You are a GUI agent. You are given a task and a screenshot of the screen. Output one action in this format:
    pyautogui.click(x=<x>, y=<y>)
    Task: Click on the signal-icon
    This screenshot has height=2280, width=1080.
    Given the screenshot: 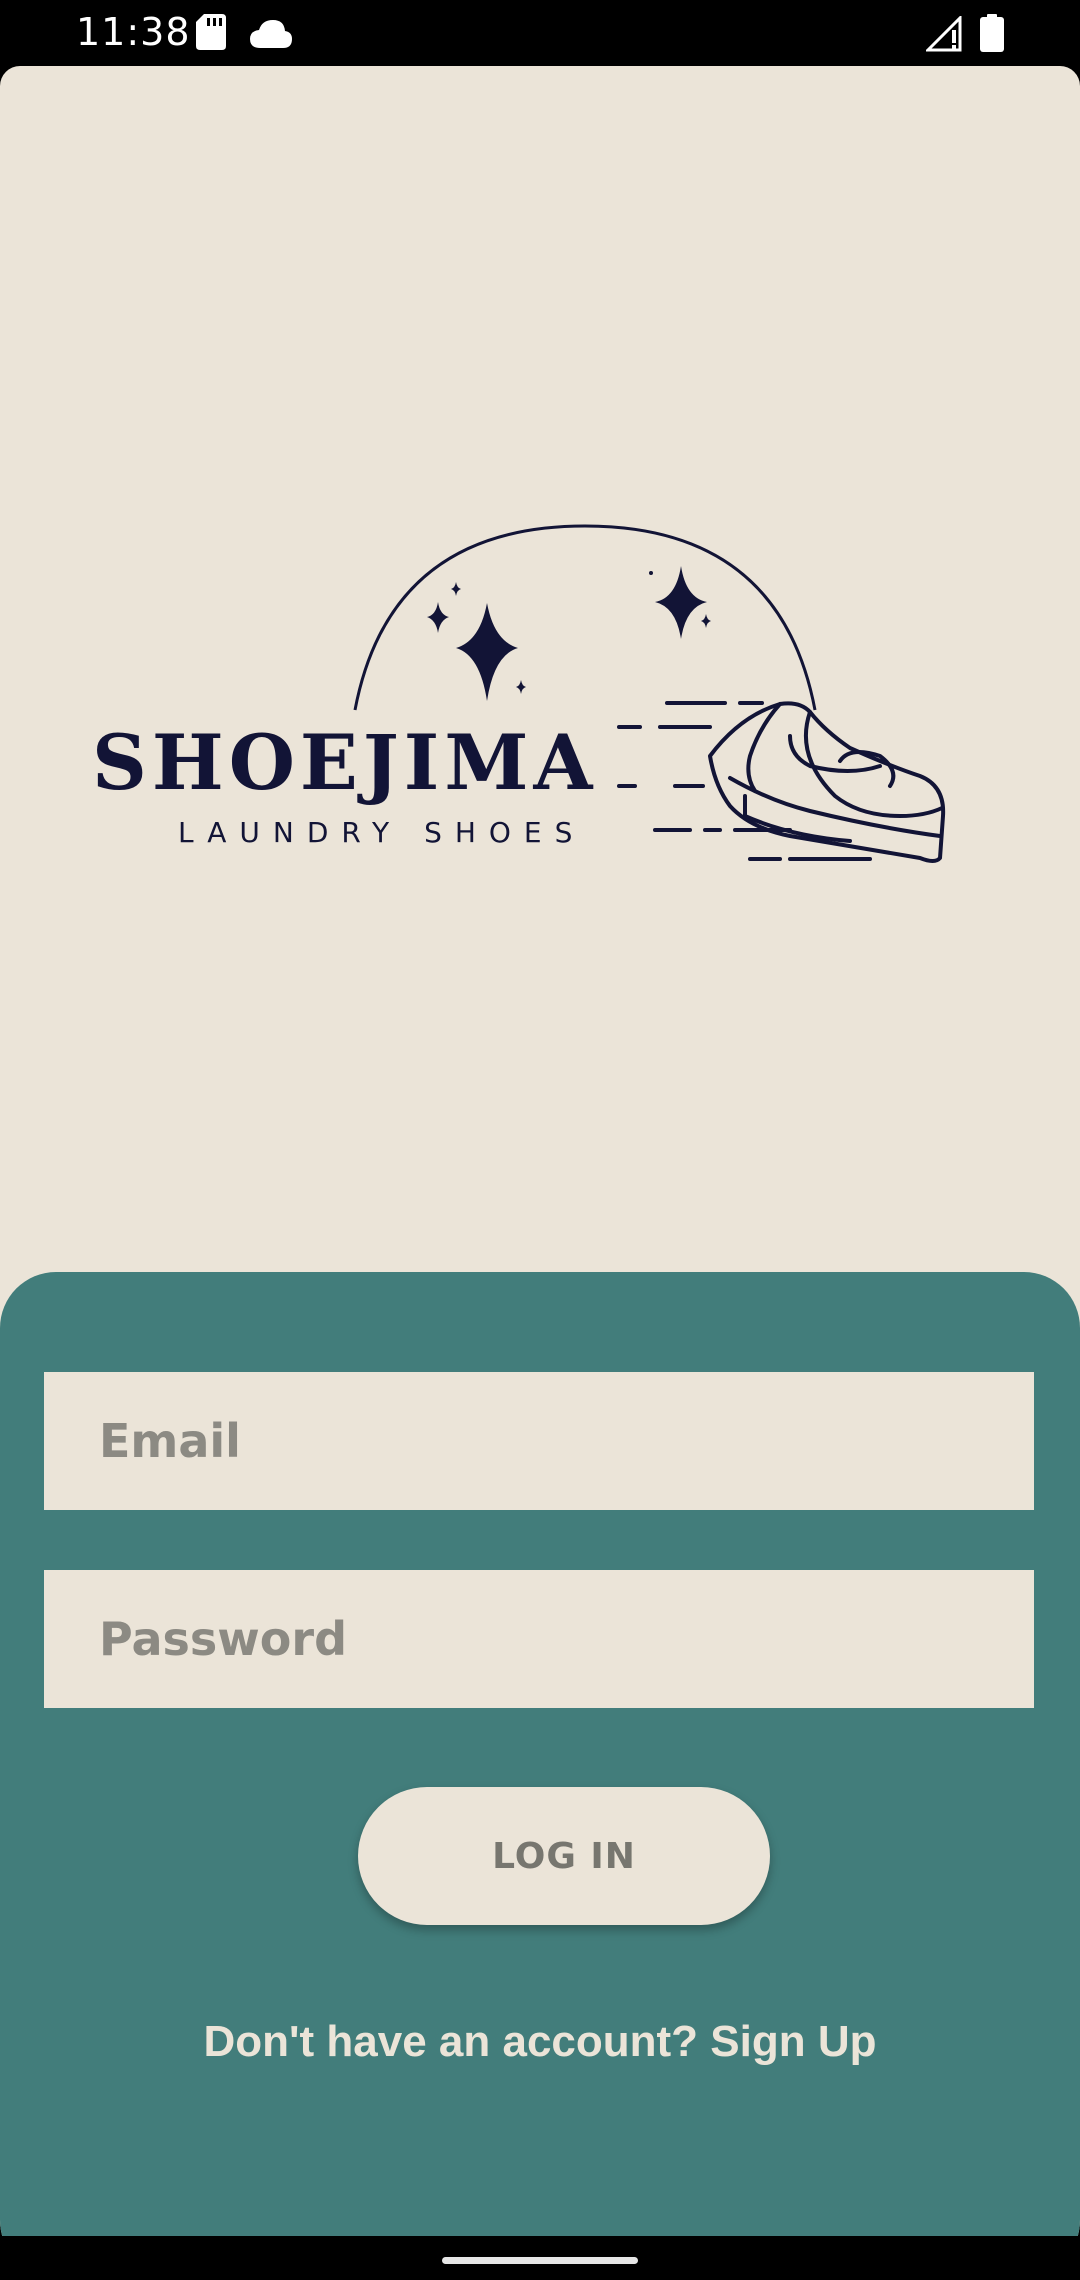 What is the action you would take?
    pyautogui.click(x=943, y=35)
    